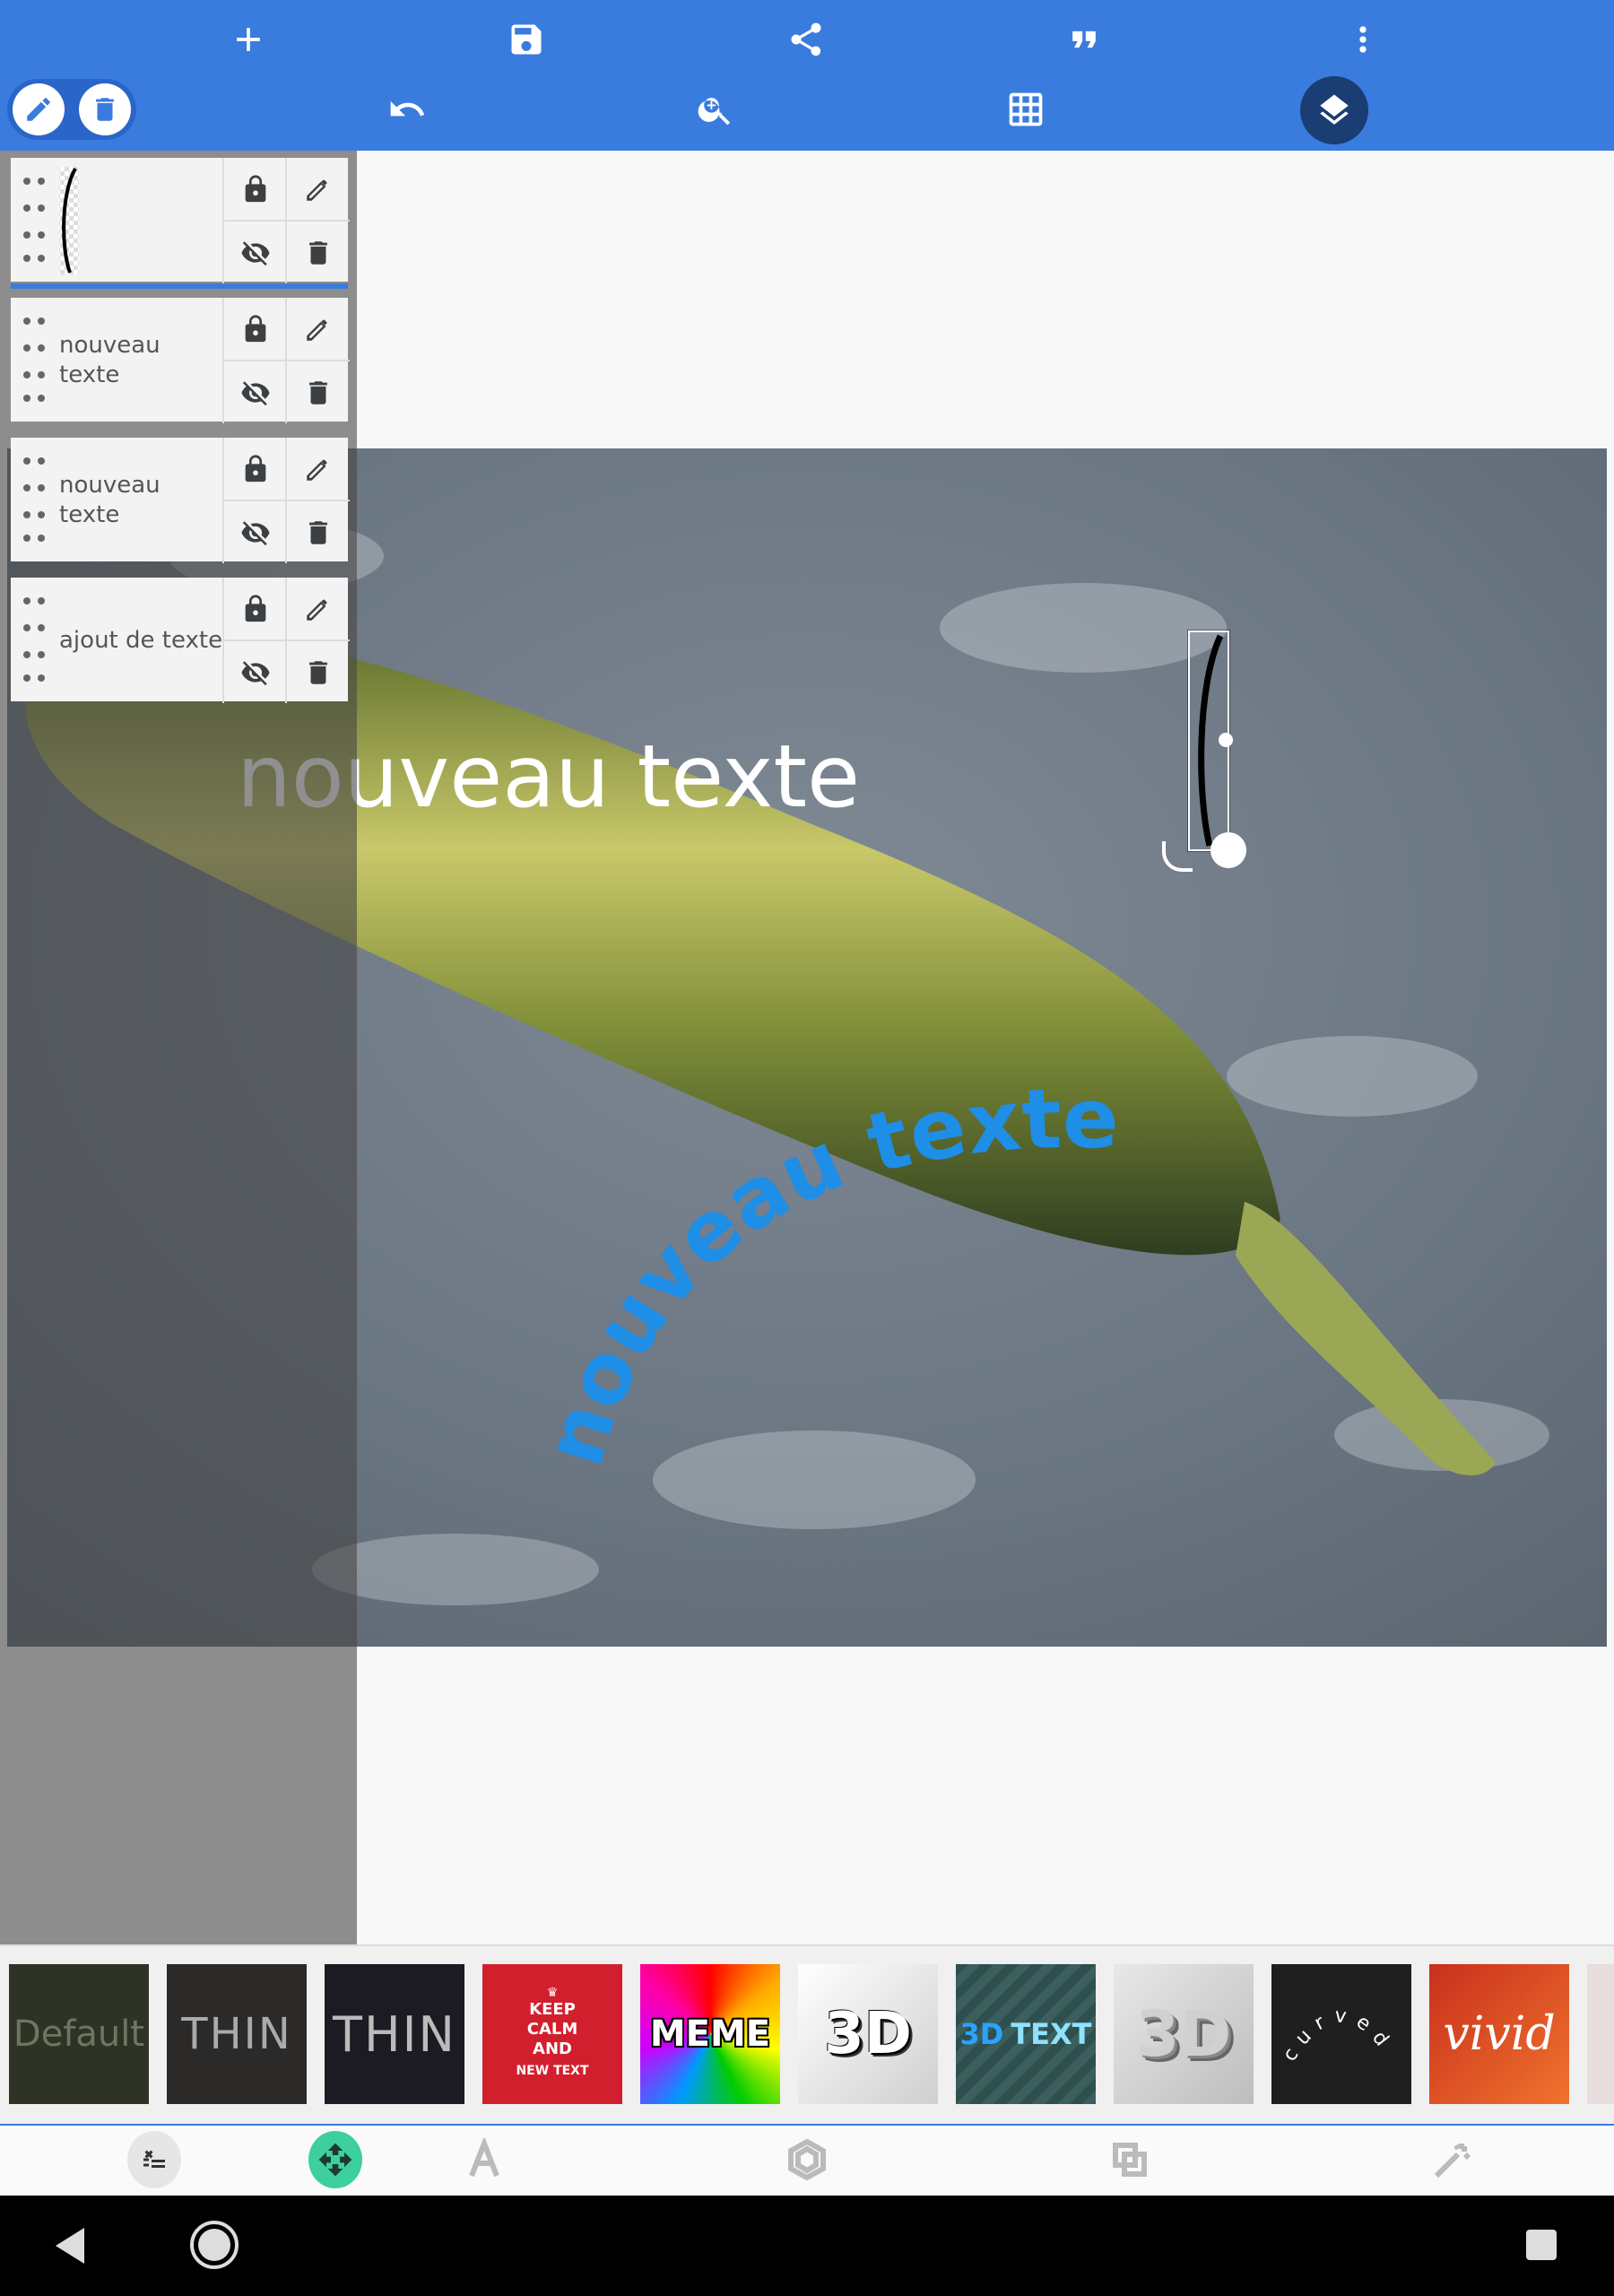 The height and width of the screenshot is (2296, 1614). Describe the element at coordinates (1226, 740) in the screenshot. I see `selection-handle-mid` at that location.